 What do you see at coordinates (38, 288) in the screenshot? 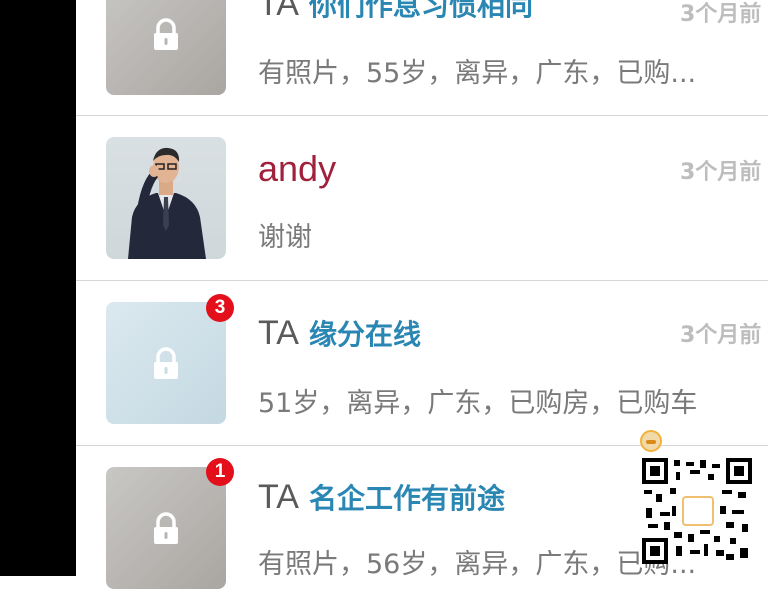
I see `left-black-strip` at bounding box center [38, 288].